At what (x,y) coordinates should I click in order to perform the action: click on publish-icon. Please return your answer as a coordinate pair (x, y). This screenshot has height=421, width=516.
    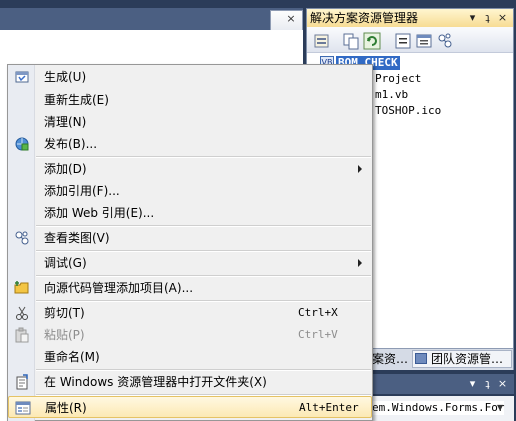
    Looking at the image, I should click on (22, 144).